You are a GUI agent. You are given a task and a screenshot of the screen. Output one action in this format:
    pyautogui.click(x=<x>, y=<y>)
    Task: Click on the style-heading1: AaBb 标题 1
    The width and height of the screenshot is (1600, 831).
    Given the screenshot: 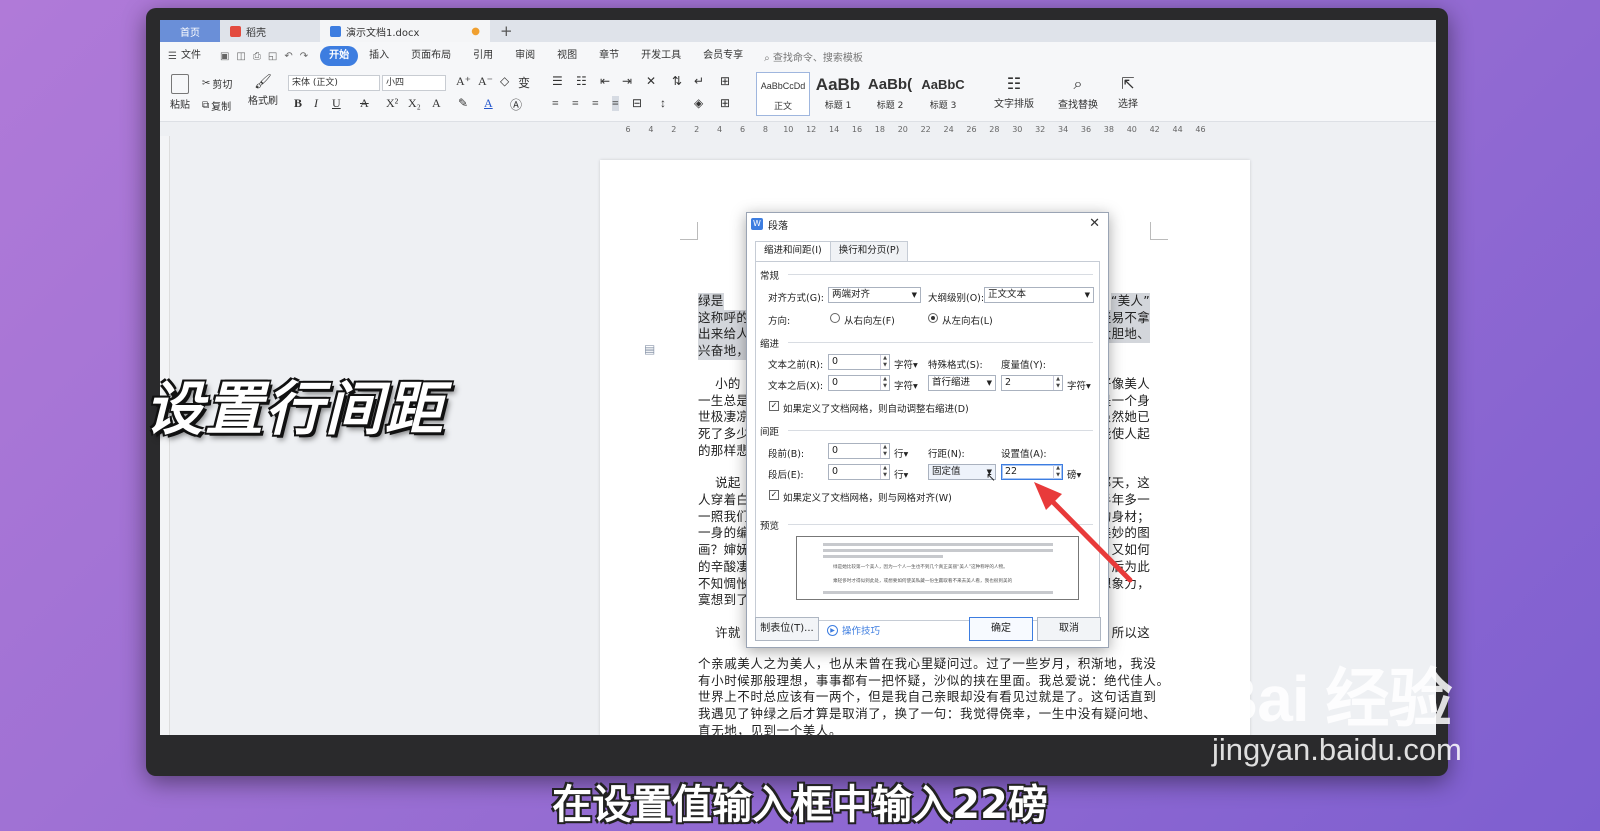 What is the action you would take?
    pyautogui.click(x=838, y=94)
    